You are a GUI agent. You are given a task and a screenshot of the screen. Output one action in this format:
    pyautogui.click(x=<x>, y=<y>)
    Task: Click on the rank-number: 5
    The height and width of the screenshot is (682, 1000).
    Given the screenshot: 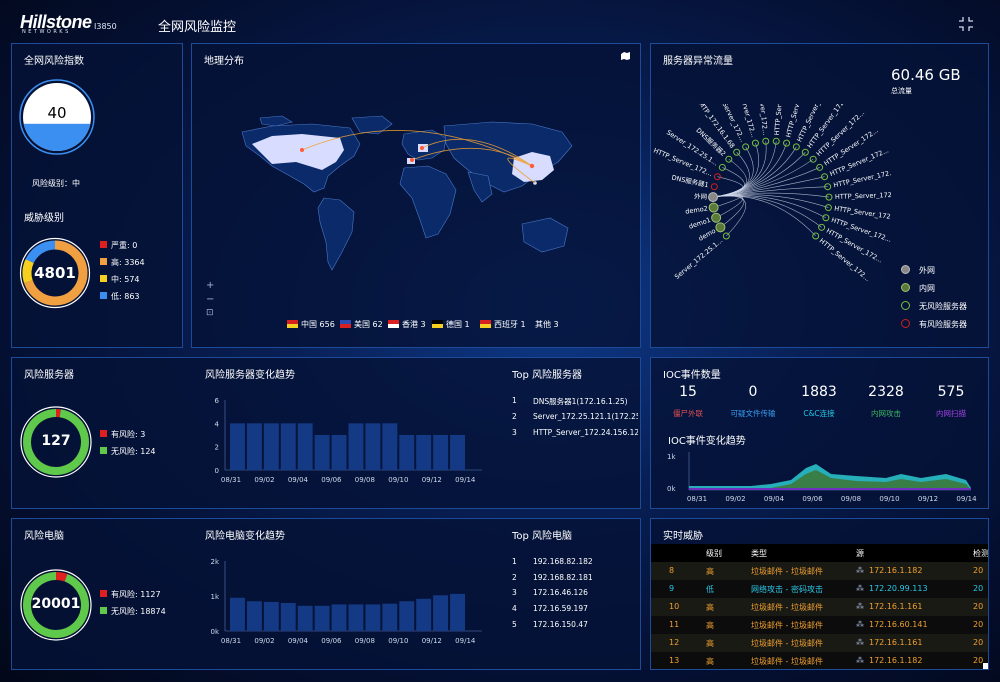 What is the action you would take?
    pyautogui.click(x=514, y=624)
    